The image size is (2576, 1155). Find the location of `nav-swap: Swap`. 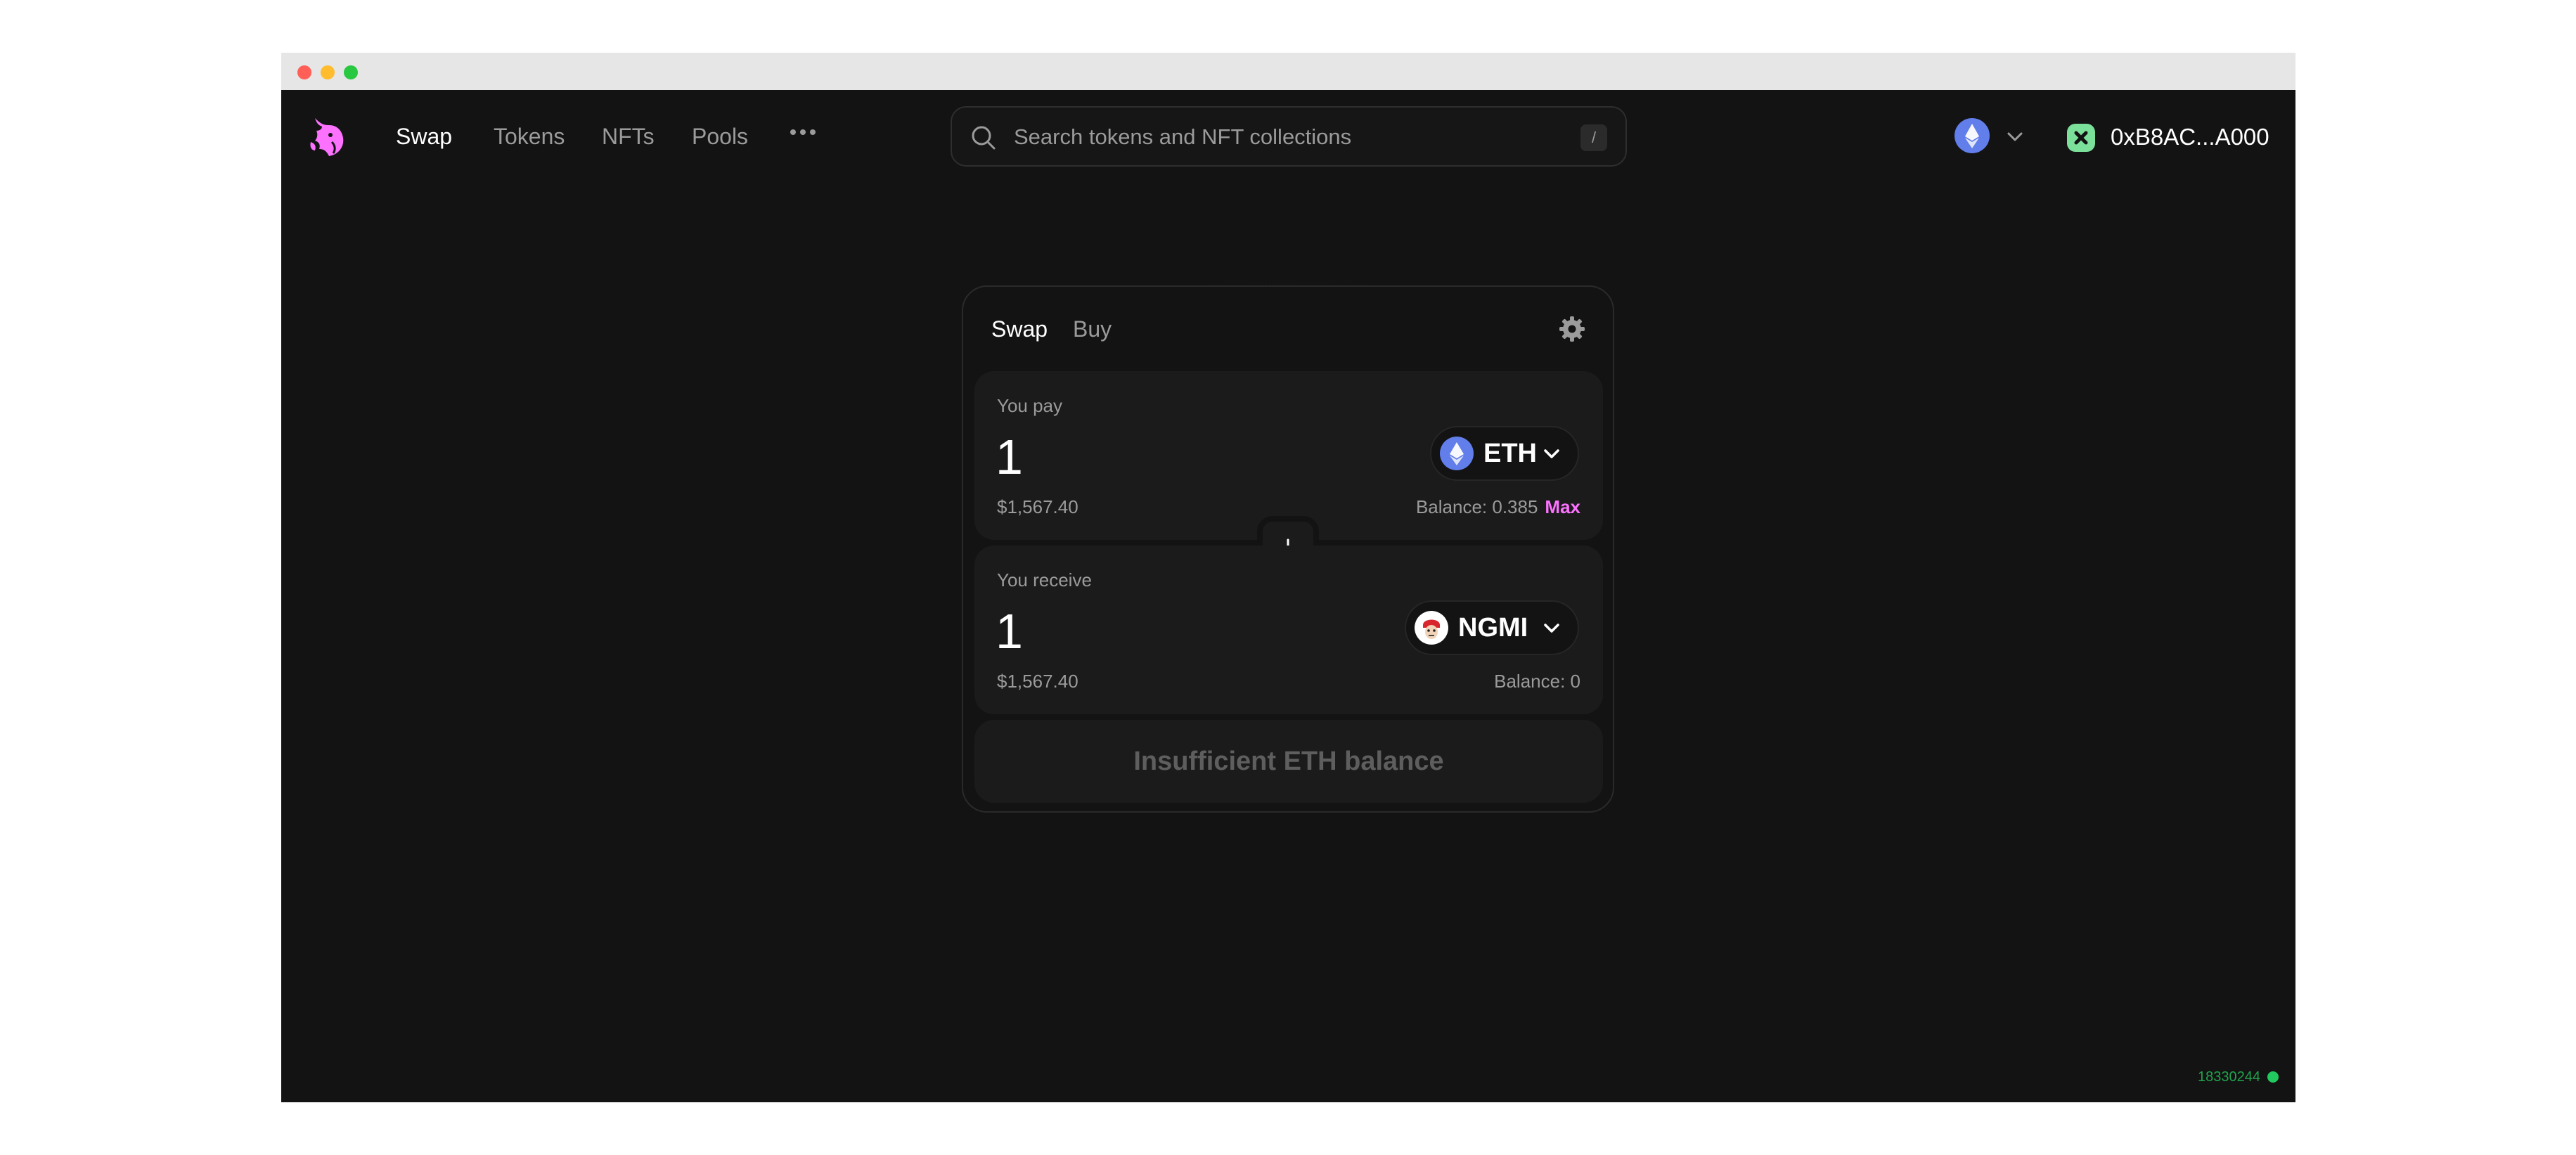

nav-swap: Swap is located at coordinates (424, 136).